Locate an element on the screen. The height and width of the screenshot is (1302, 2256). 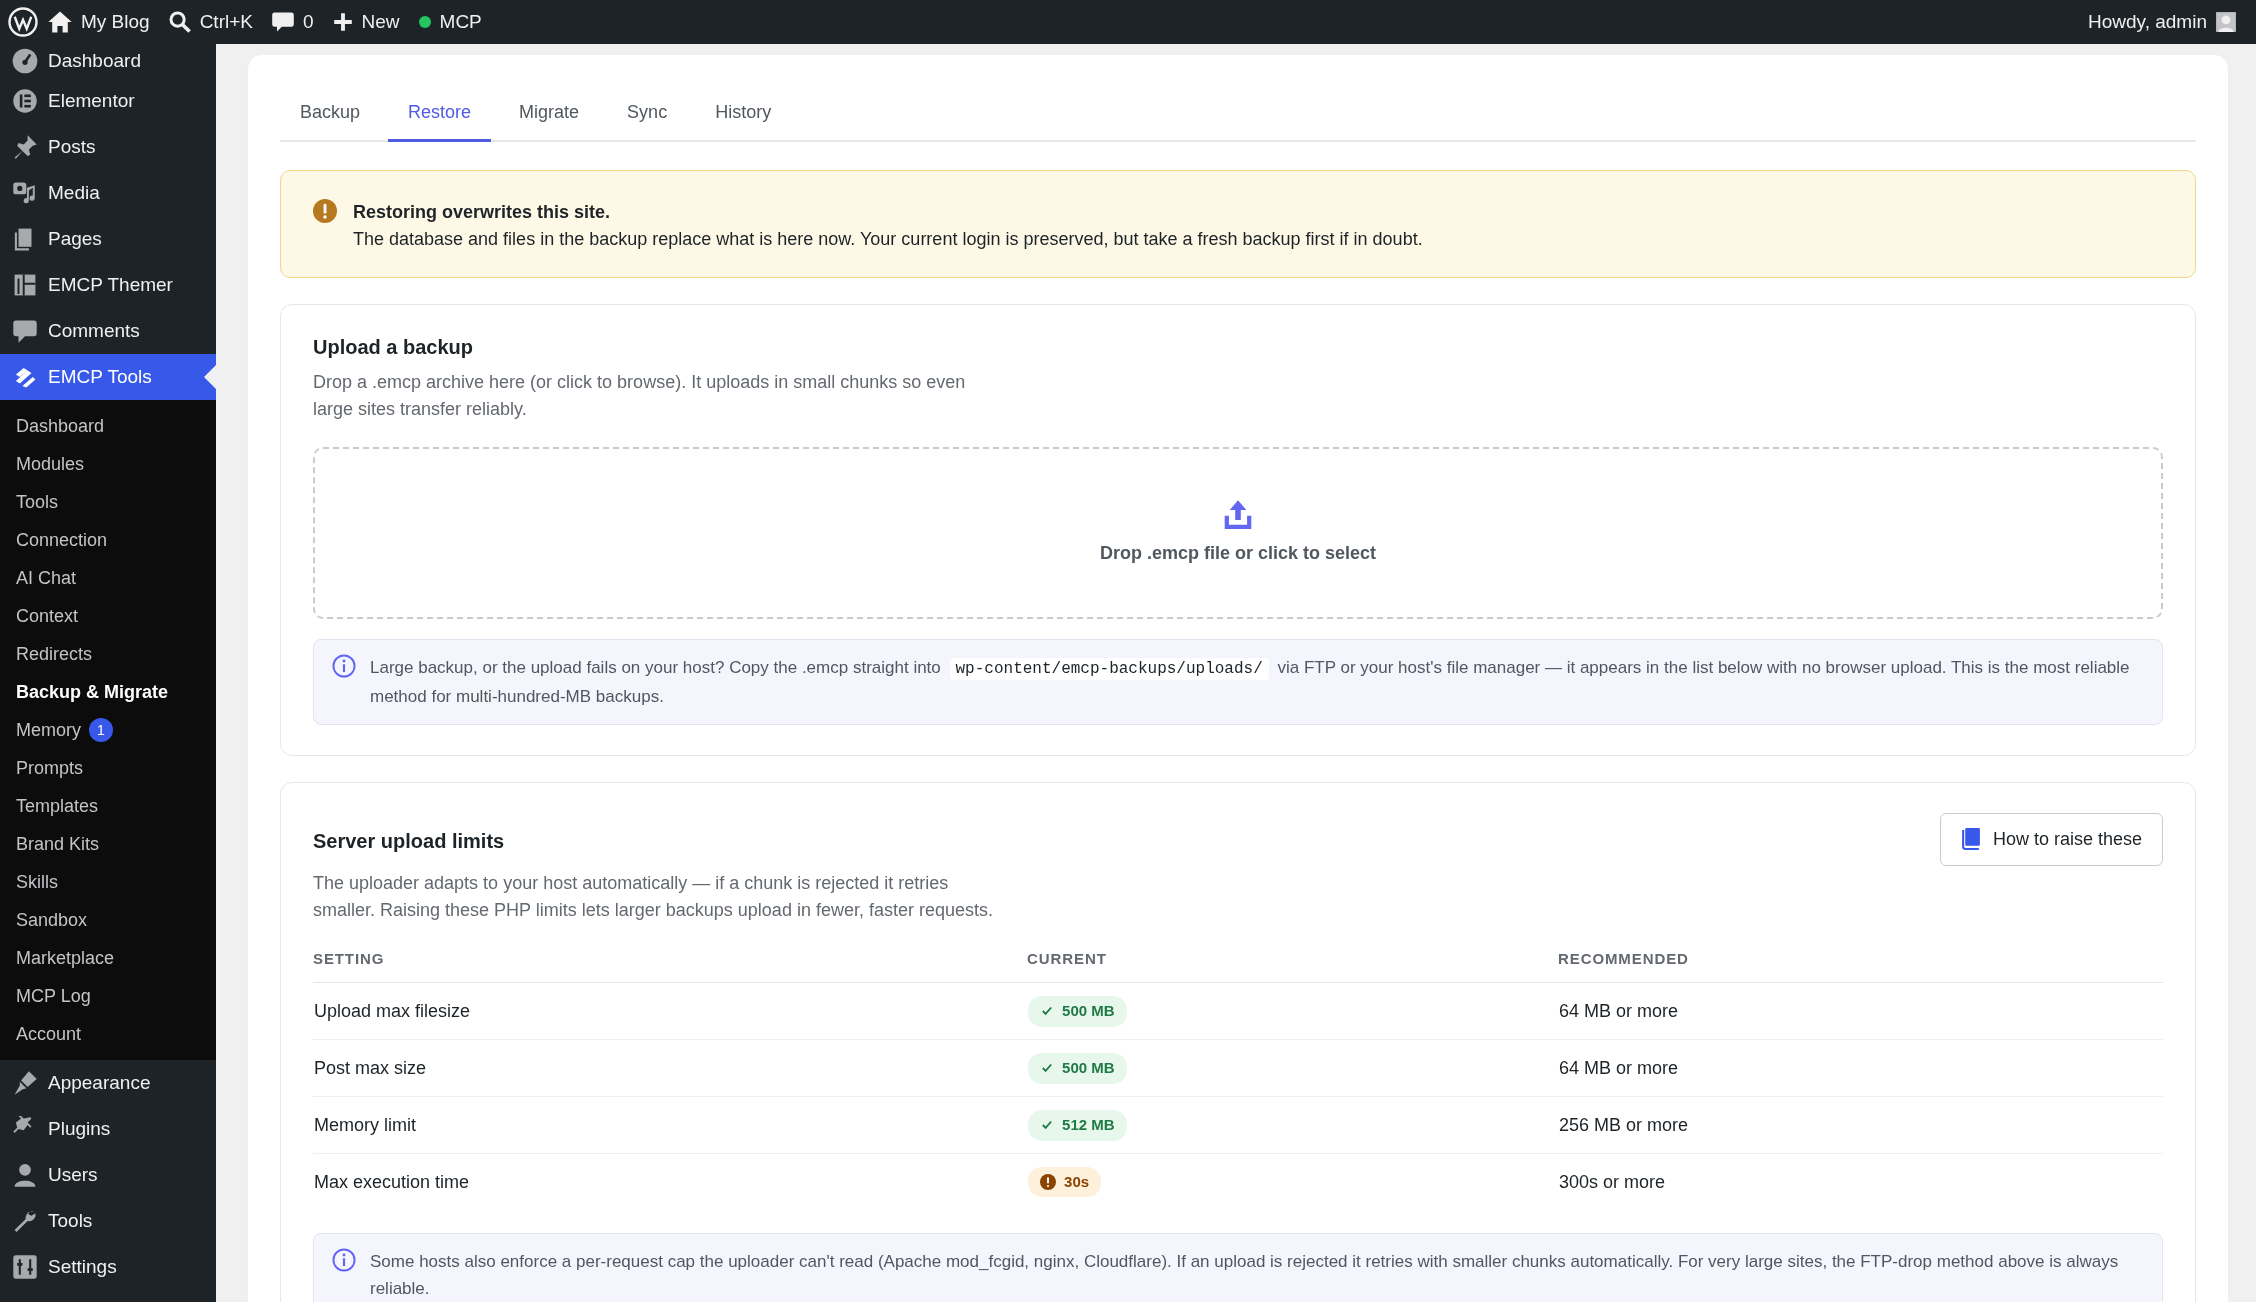
sidebar-item: EMCP Themer is located at coordinates (108, 285).